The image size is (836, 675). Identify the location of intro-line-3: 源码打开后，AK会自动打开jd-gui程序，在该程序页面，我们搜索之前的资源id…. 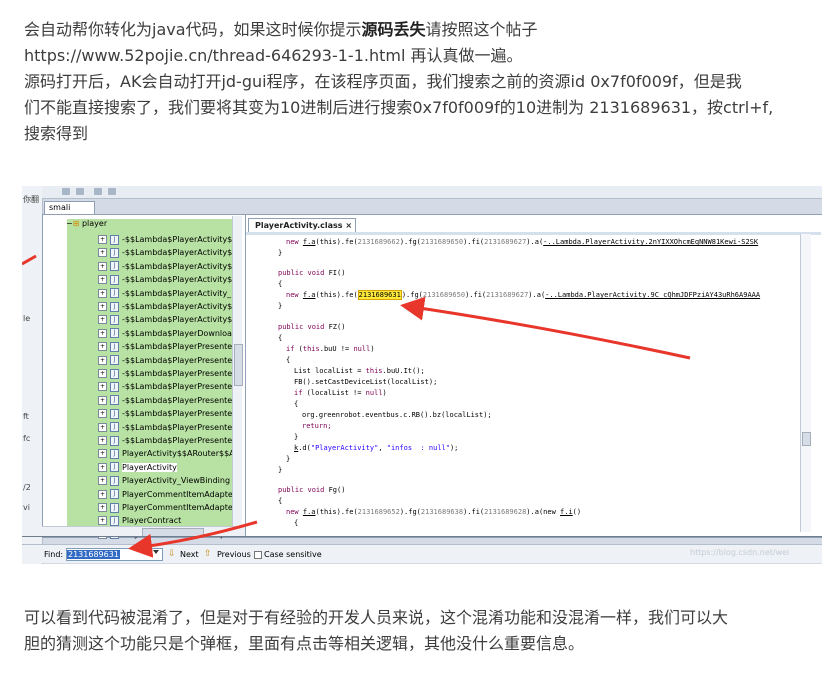
(383, 81).